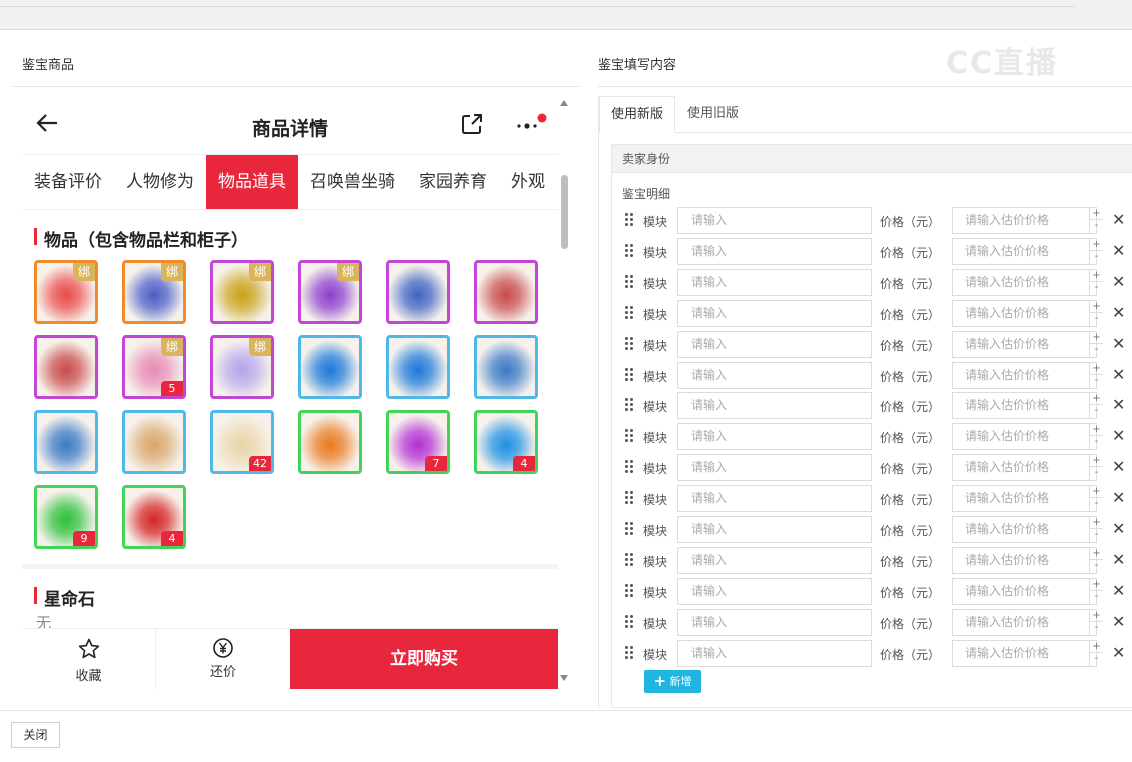  I want to click on scroll-thumb, so click(564, 212).